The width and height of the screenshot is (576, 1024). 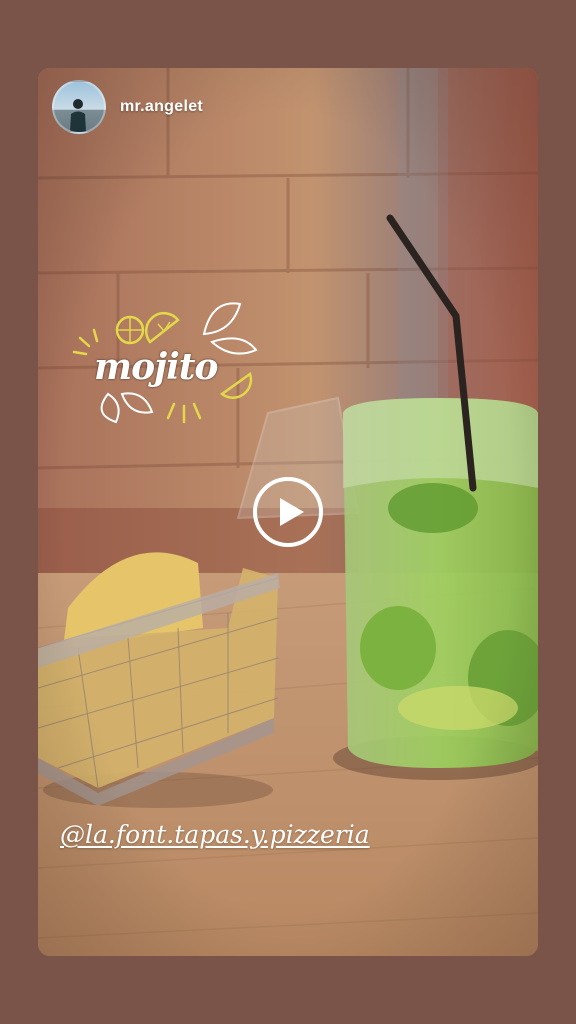 What do you see at coordinates (161, 107) in the screenshot?
I see `username: mr.angelet` at bounding box center [161, 107].